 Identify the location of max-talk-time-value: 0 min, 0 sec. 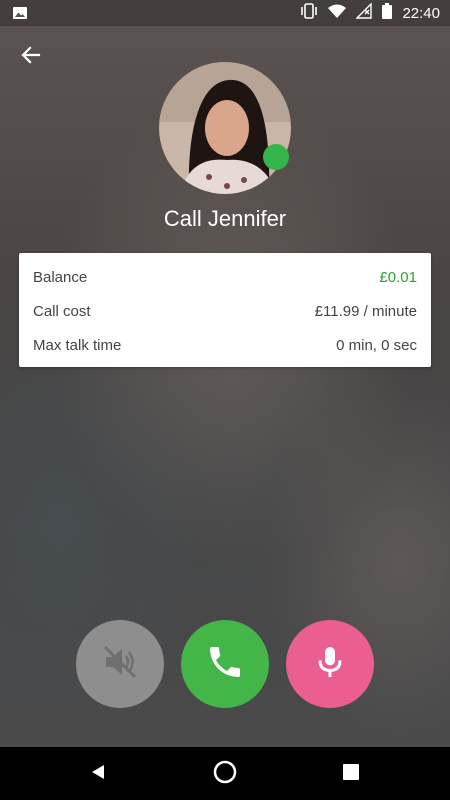
(376, 345).